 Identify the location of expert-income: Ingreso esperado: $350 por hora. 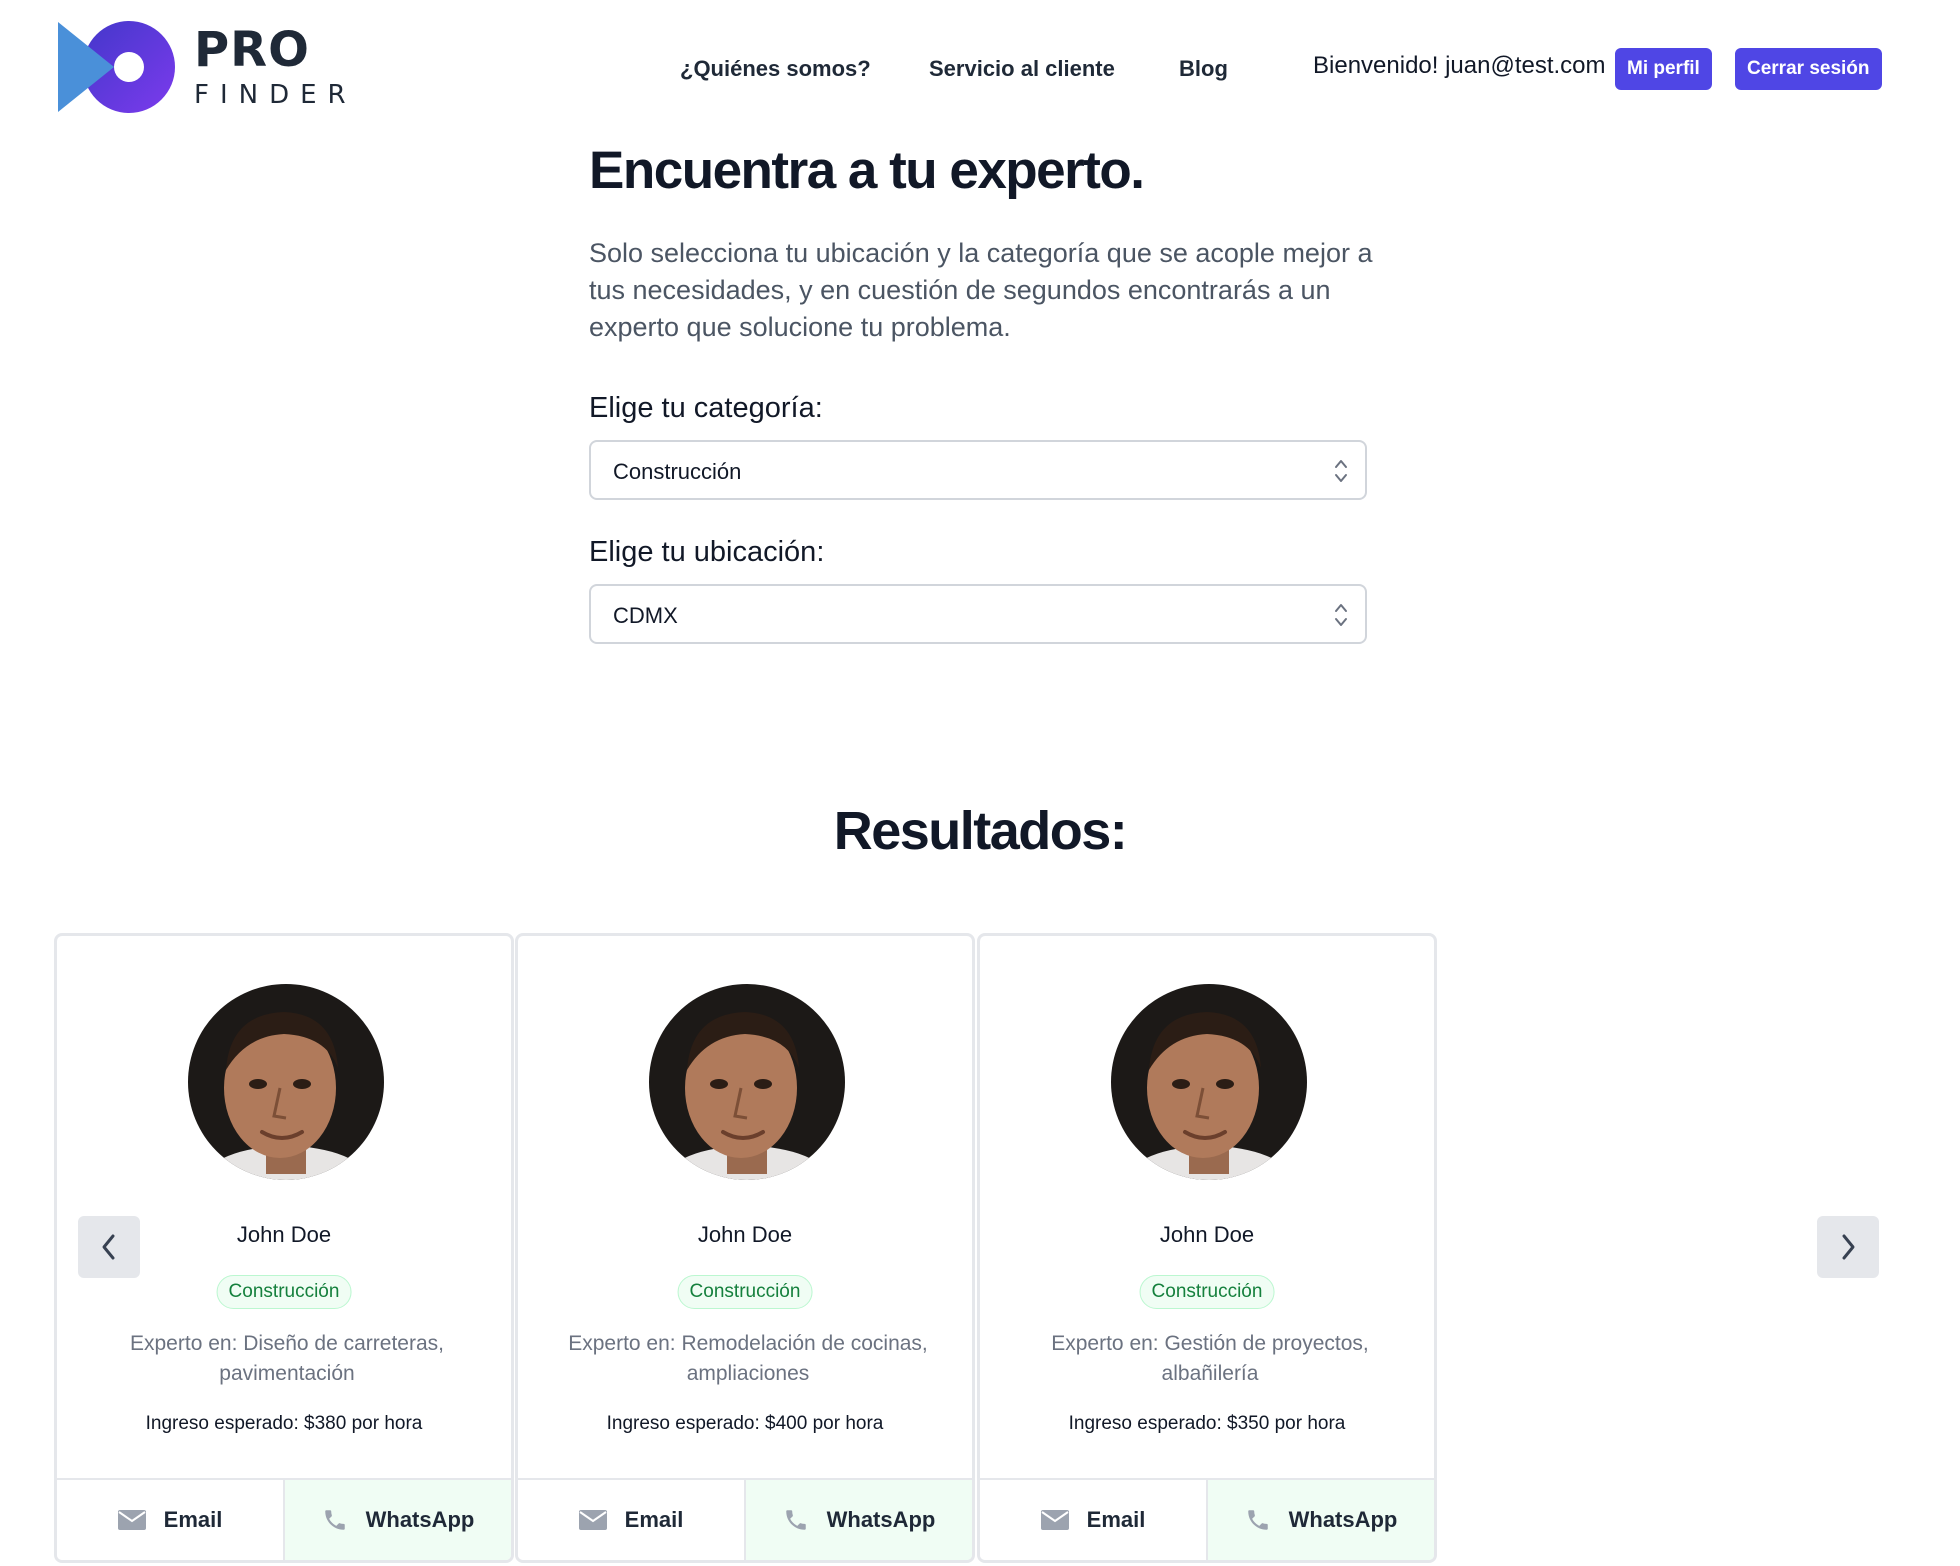
(1207, 1423).